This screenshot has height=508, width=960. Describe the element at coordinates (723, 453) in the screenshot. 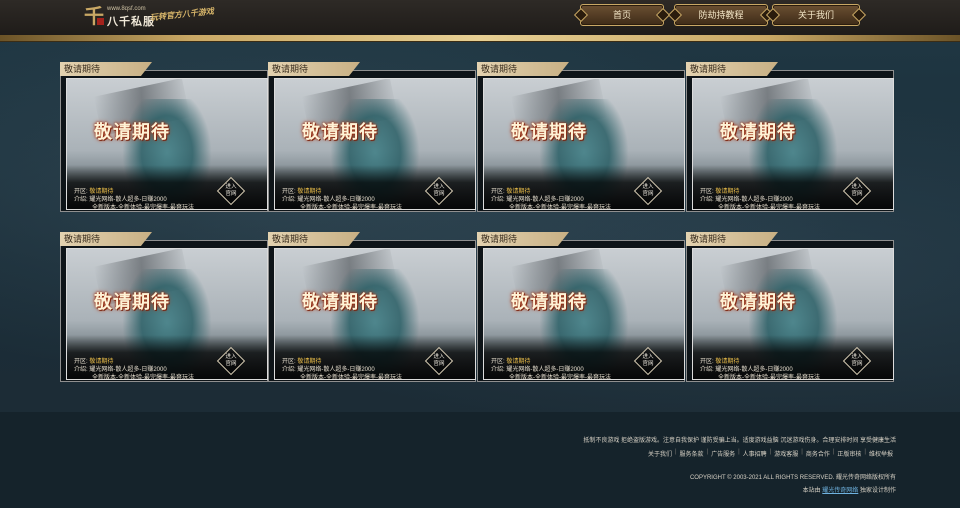

I see `footer-link: 广告服务` at that location.